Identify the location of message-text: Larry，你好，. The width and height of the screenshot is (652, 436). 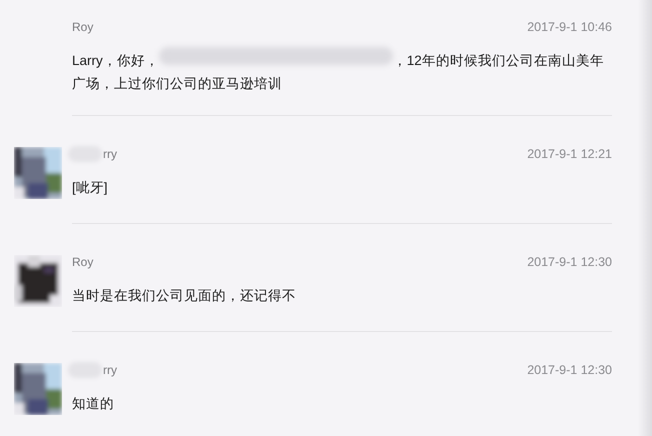
(115, 61).